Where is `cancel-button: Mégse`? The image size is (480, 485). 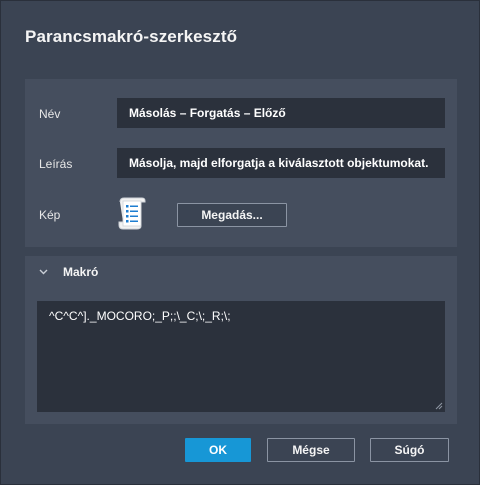
cancel-button: Mégse is located at coordinates (311, 450).